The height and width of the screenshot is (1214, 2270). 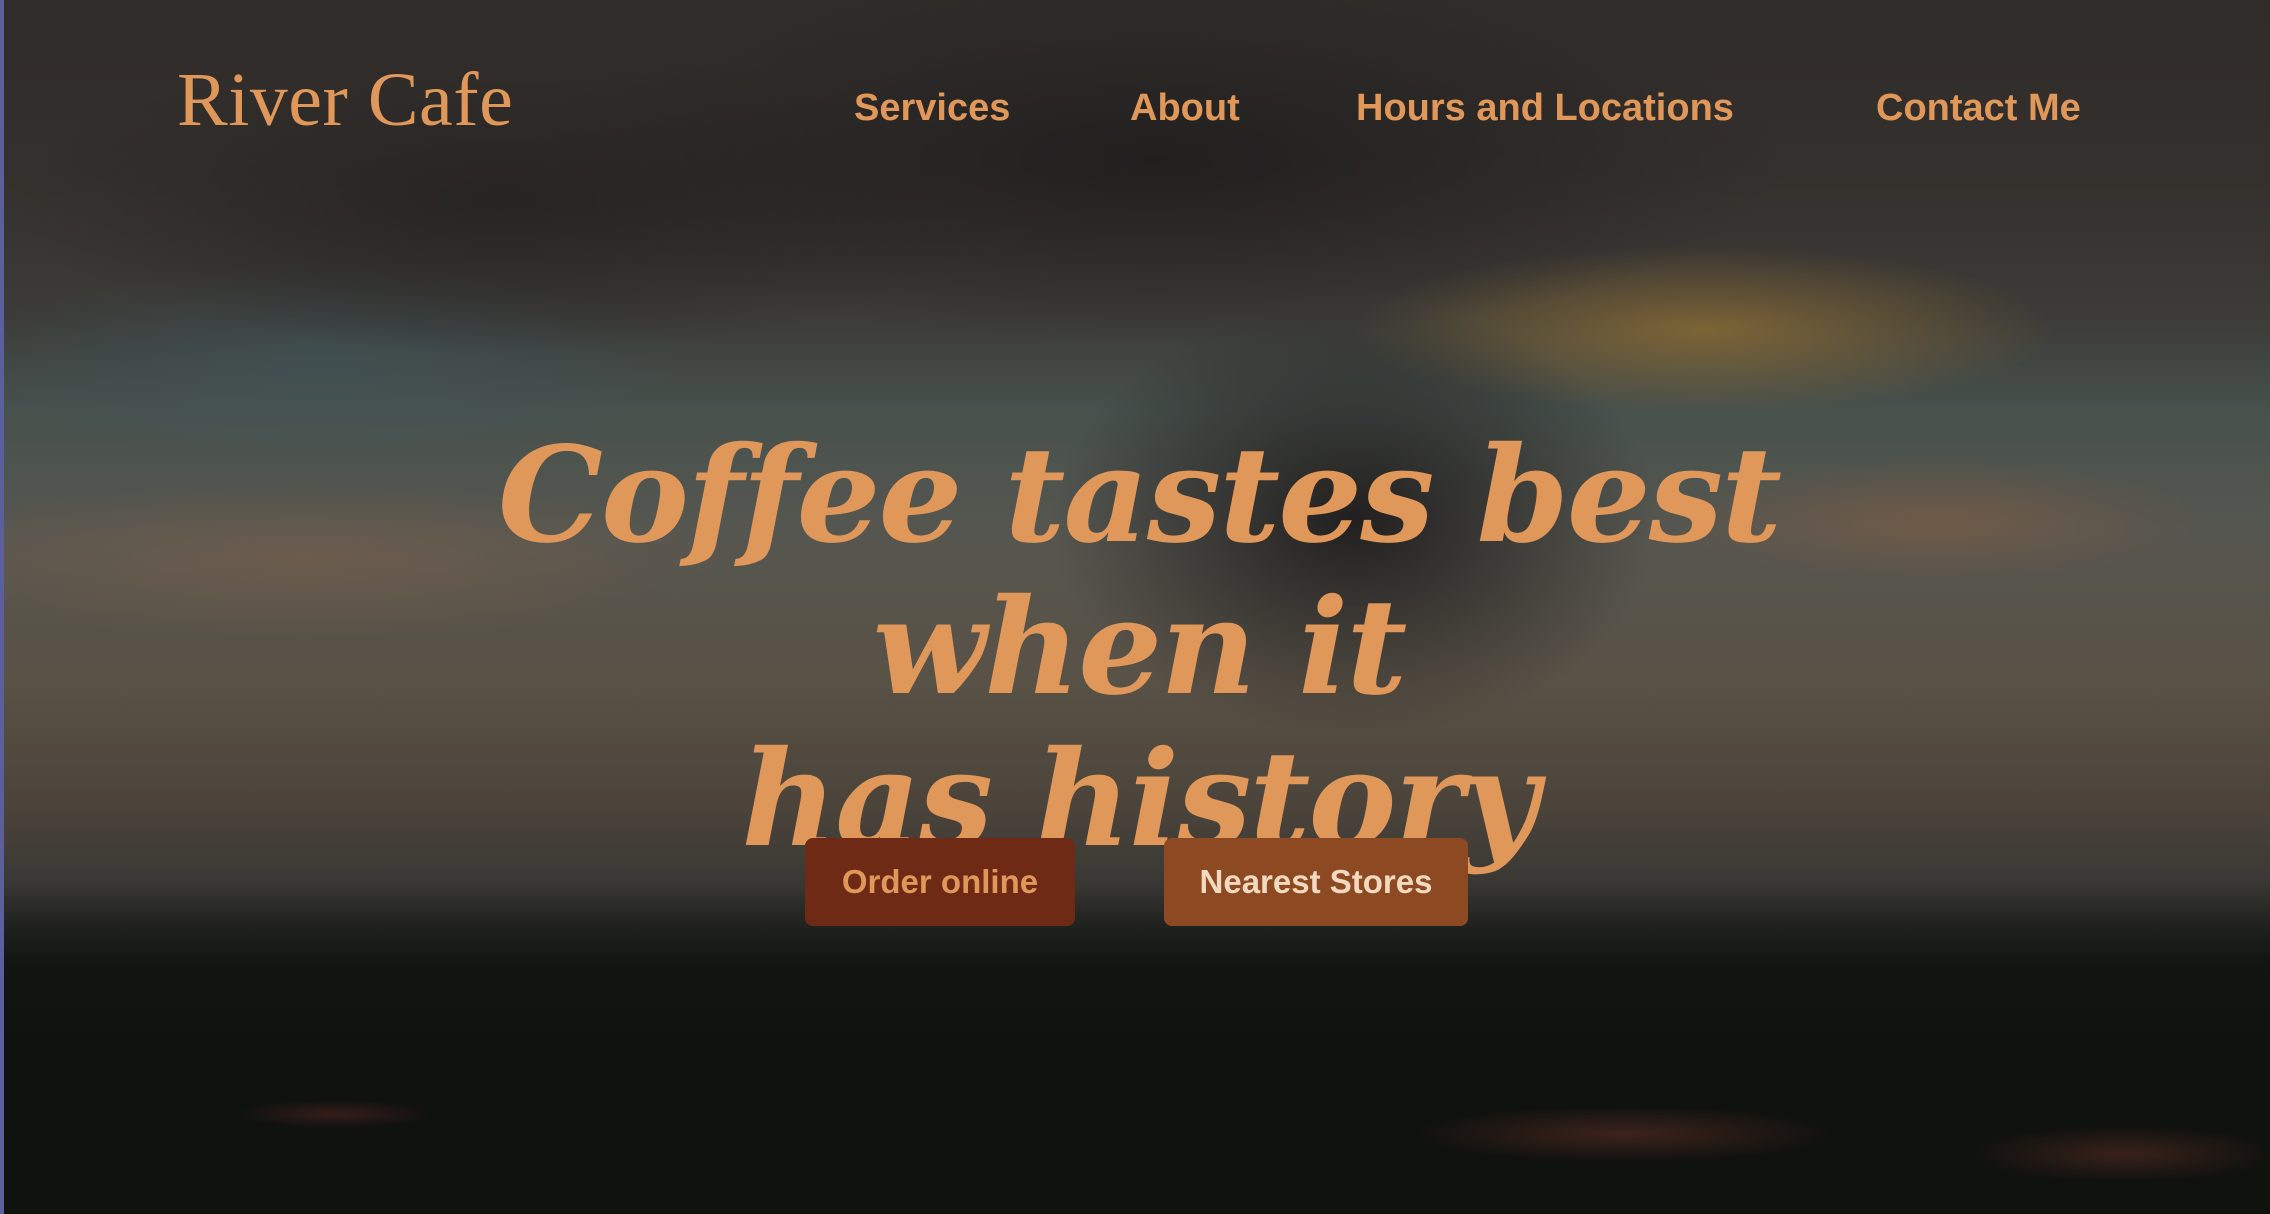 What do you see at coordinates (1139, 571) in the screenshot?
I see `hero-headline-line-1: Coffee tastes best when it` at bounding box center [1139, 571].